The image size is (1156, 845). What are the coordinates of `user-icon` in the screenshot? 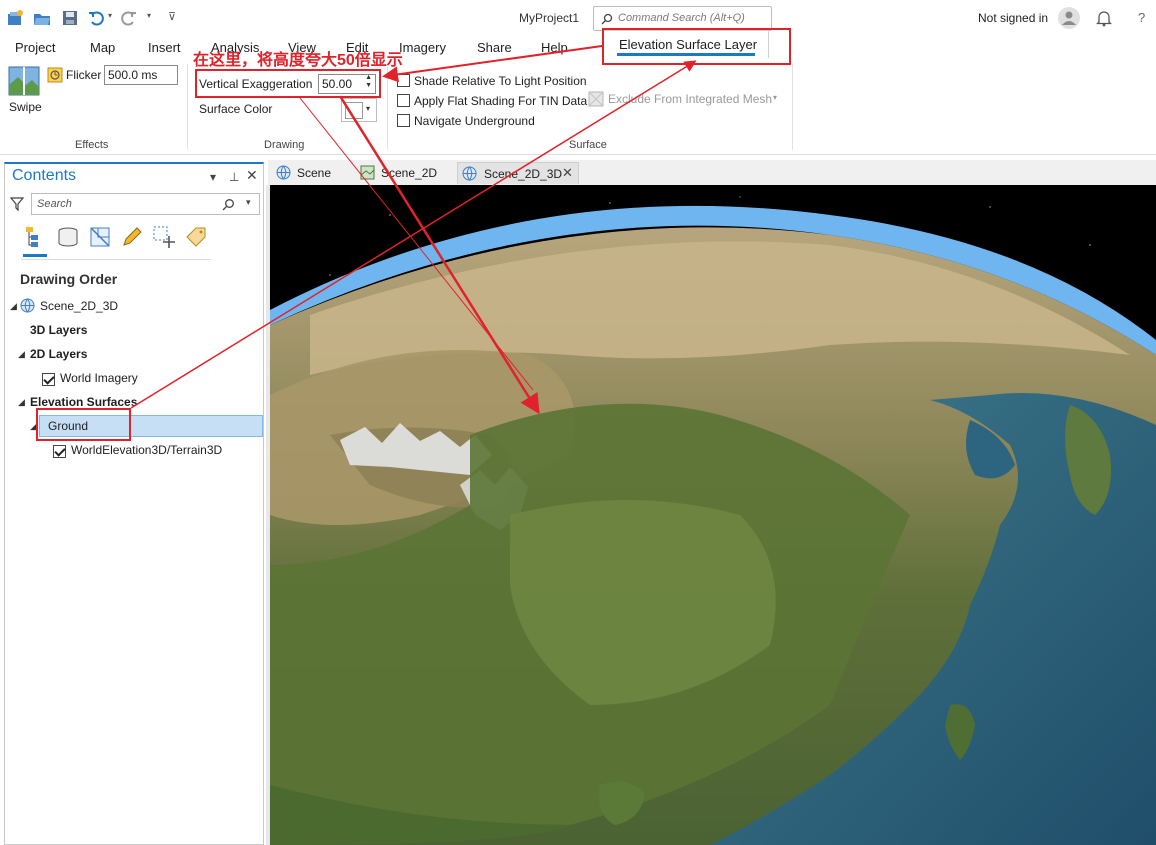 It's located at (1069, 18).